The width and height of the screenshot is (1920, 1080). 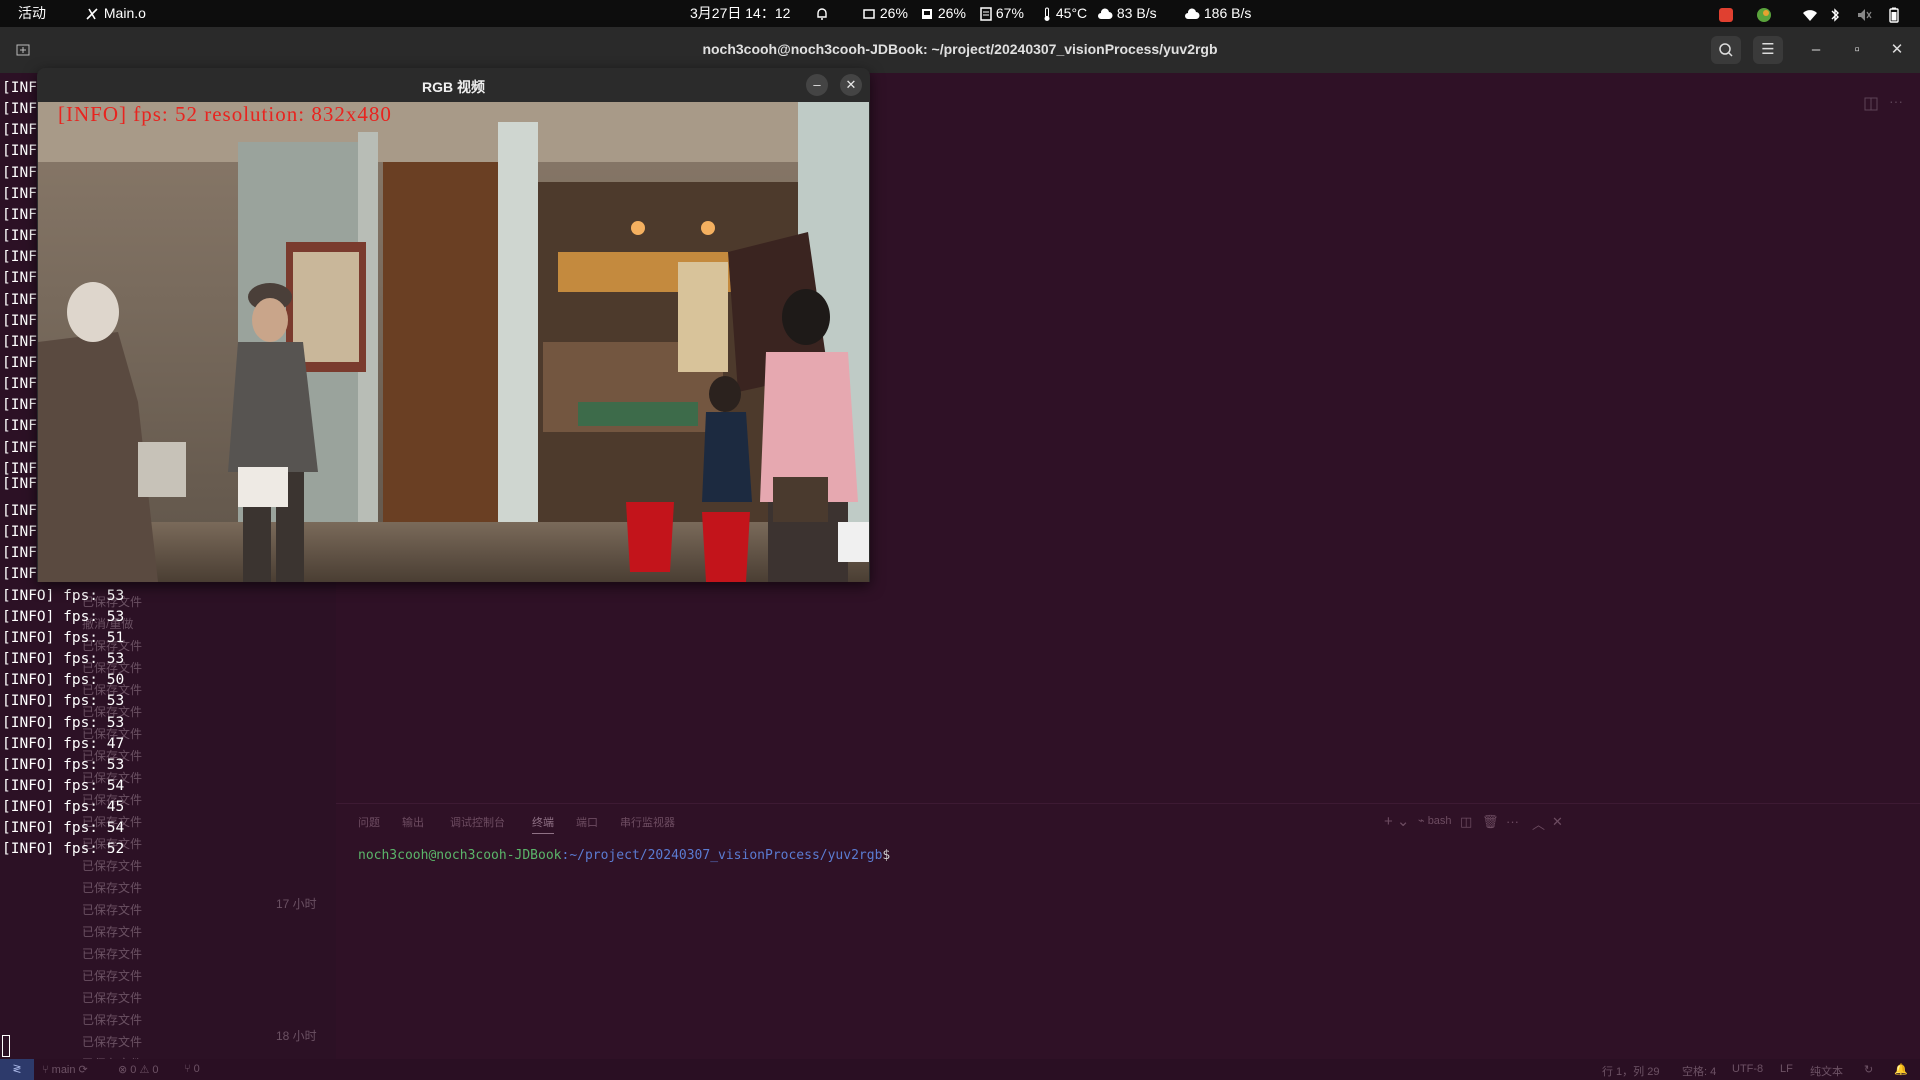 I want to click on fps-overlay-text: [INFO] fps: 52 resolution: 832x480, so click(x=225, y=114).